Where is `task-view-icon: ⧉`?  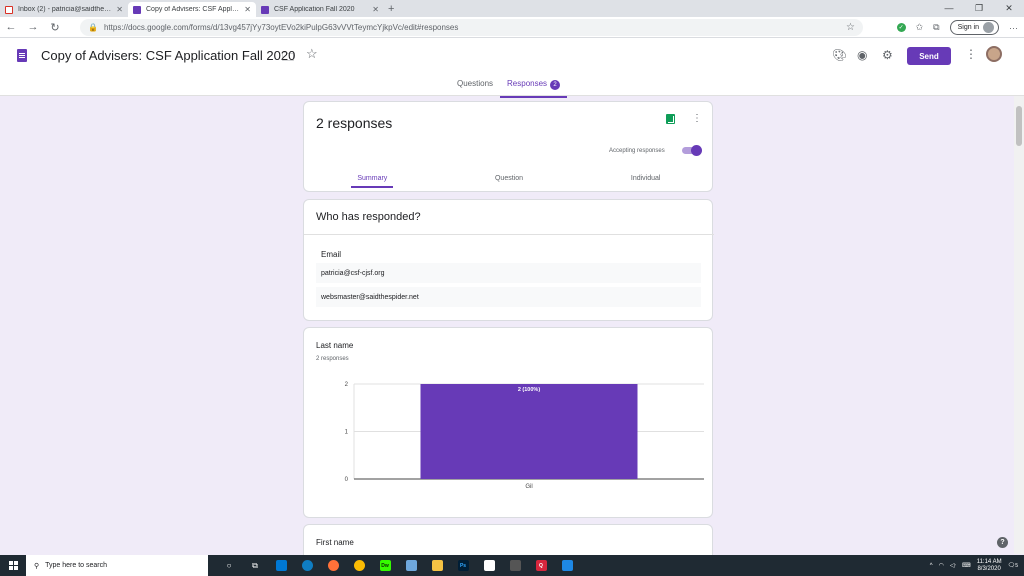 task-view-icon: ⧉ is located at coordinates (255, 565).